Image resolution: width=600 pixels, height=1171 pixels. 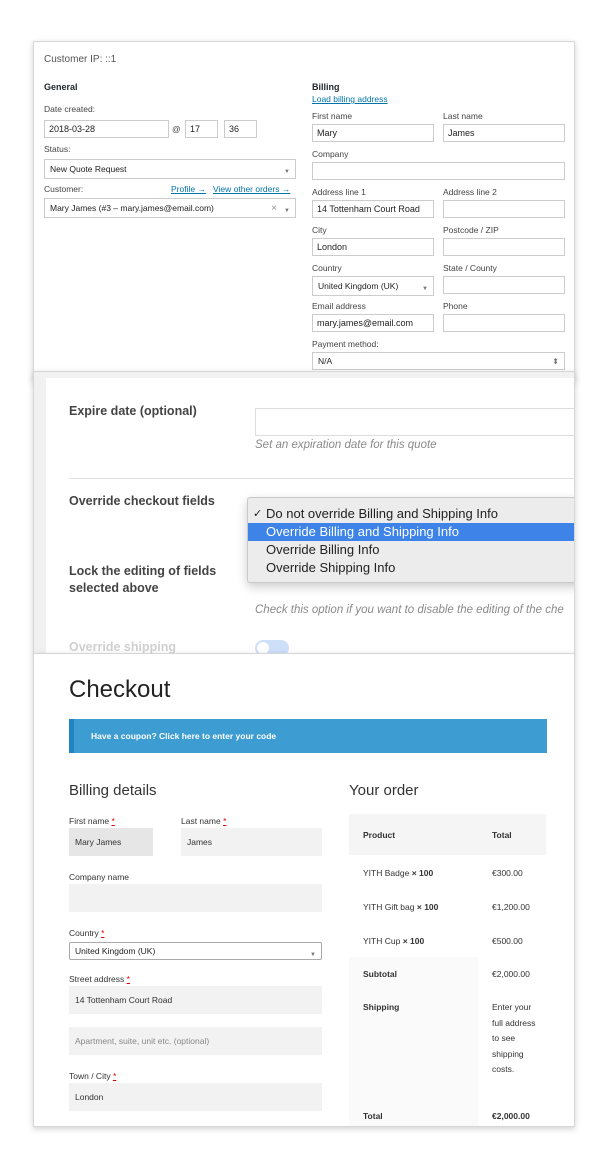 I want to click on status-value: New Quote Request, so click(x=88, y=169).